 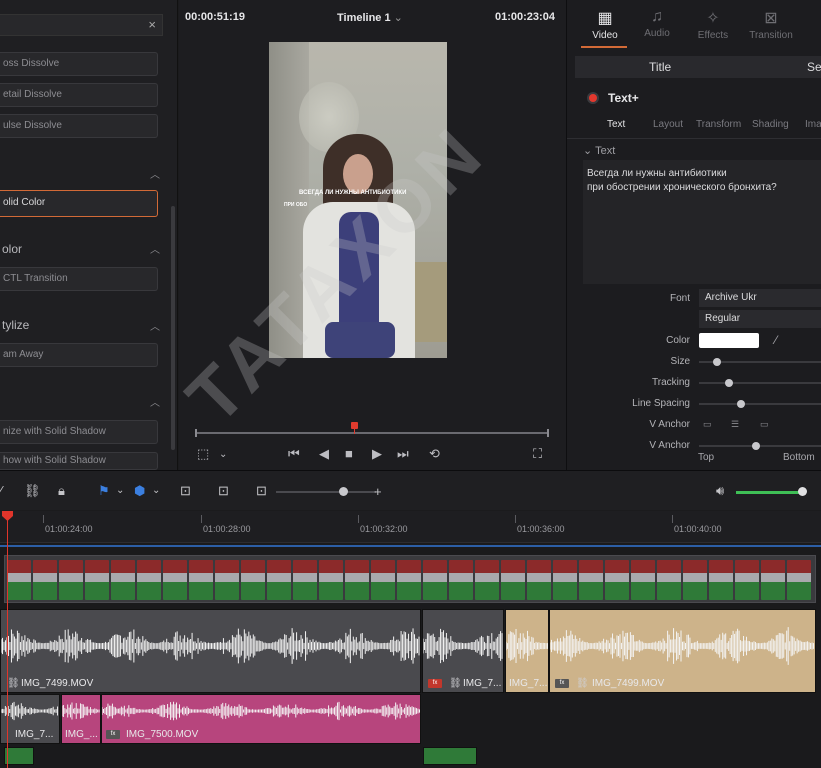 What do you see at coordinates (1, 490) in the screenshot?
I see `blade-icon: ⁄` at bounding box center [1, 490].